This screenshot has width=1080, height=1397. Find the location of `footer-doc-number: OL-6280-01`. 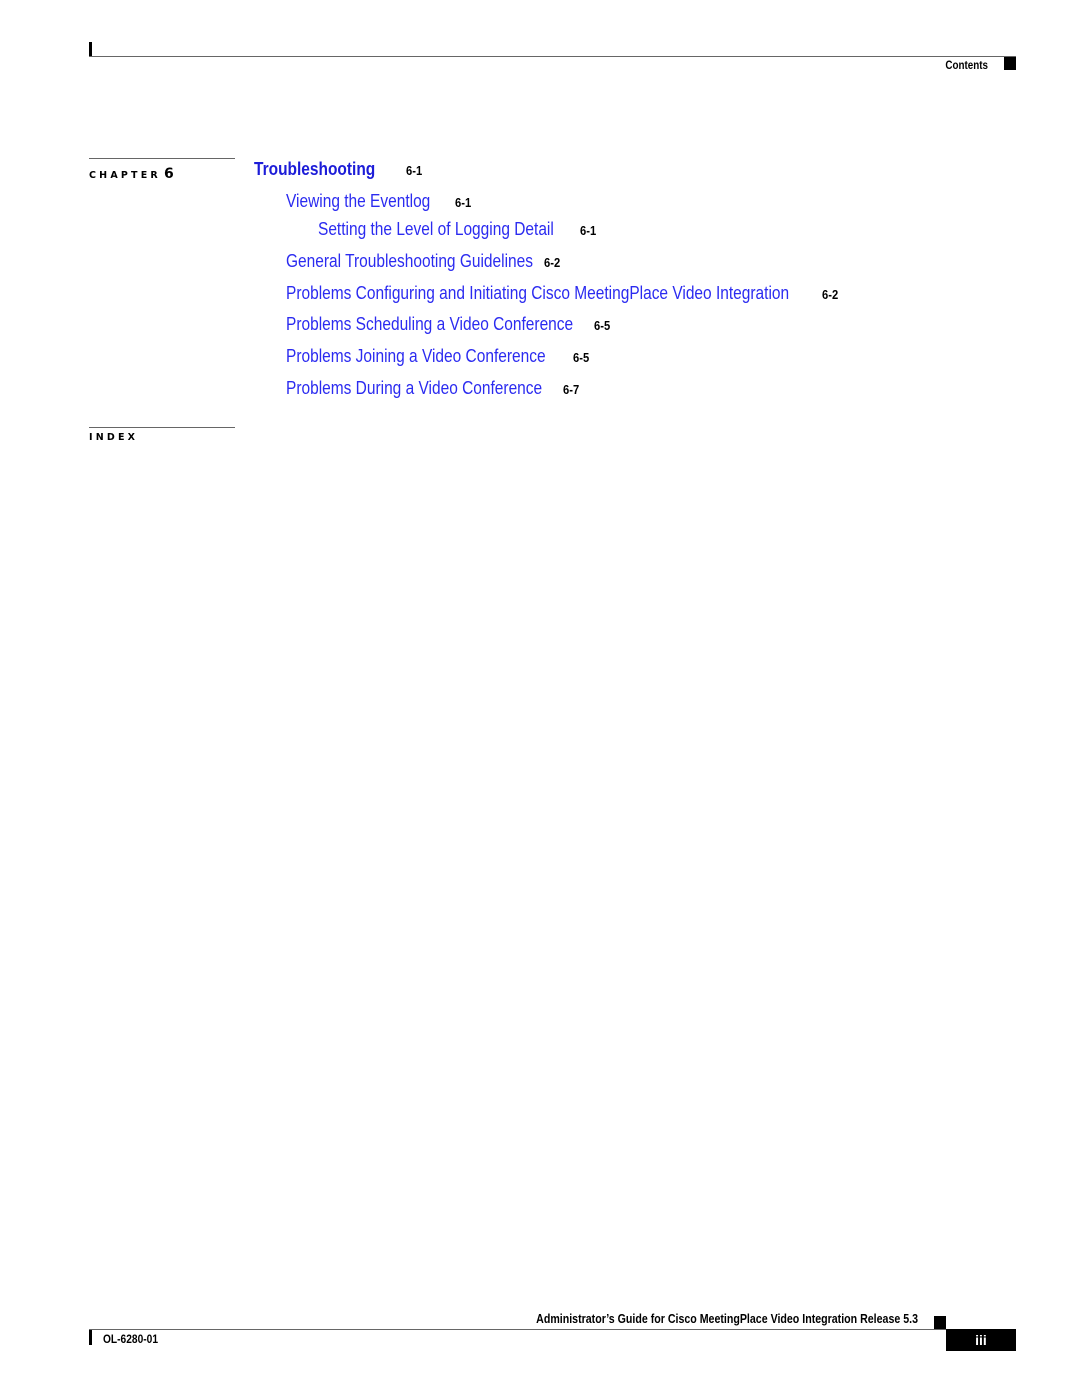

footer-doc-number: OL-6280-01 is located at coordinates (130, 1339).